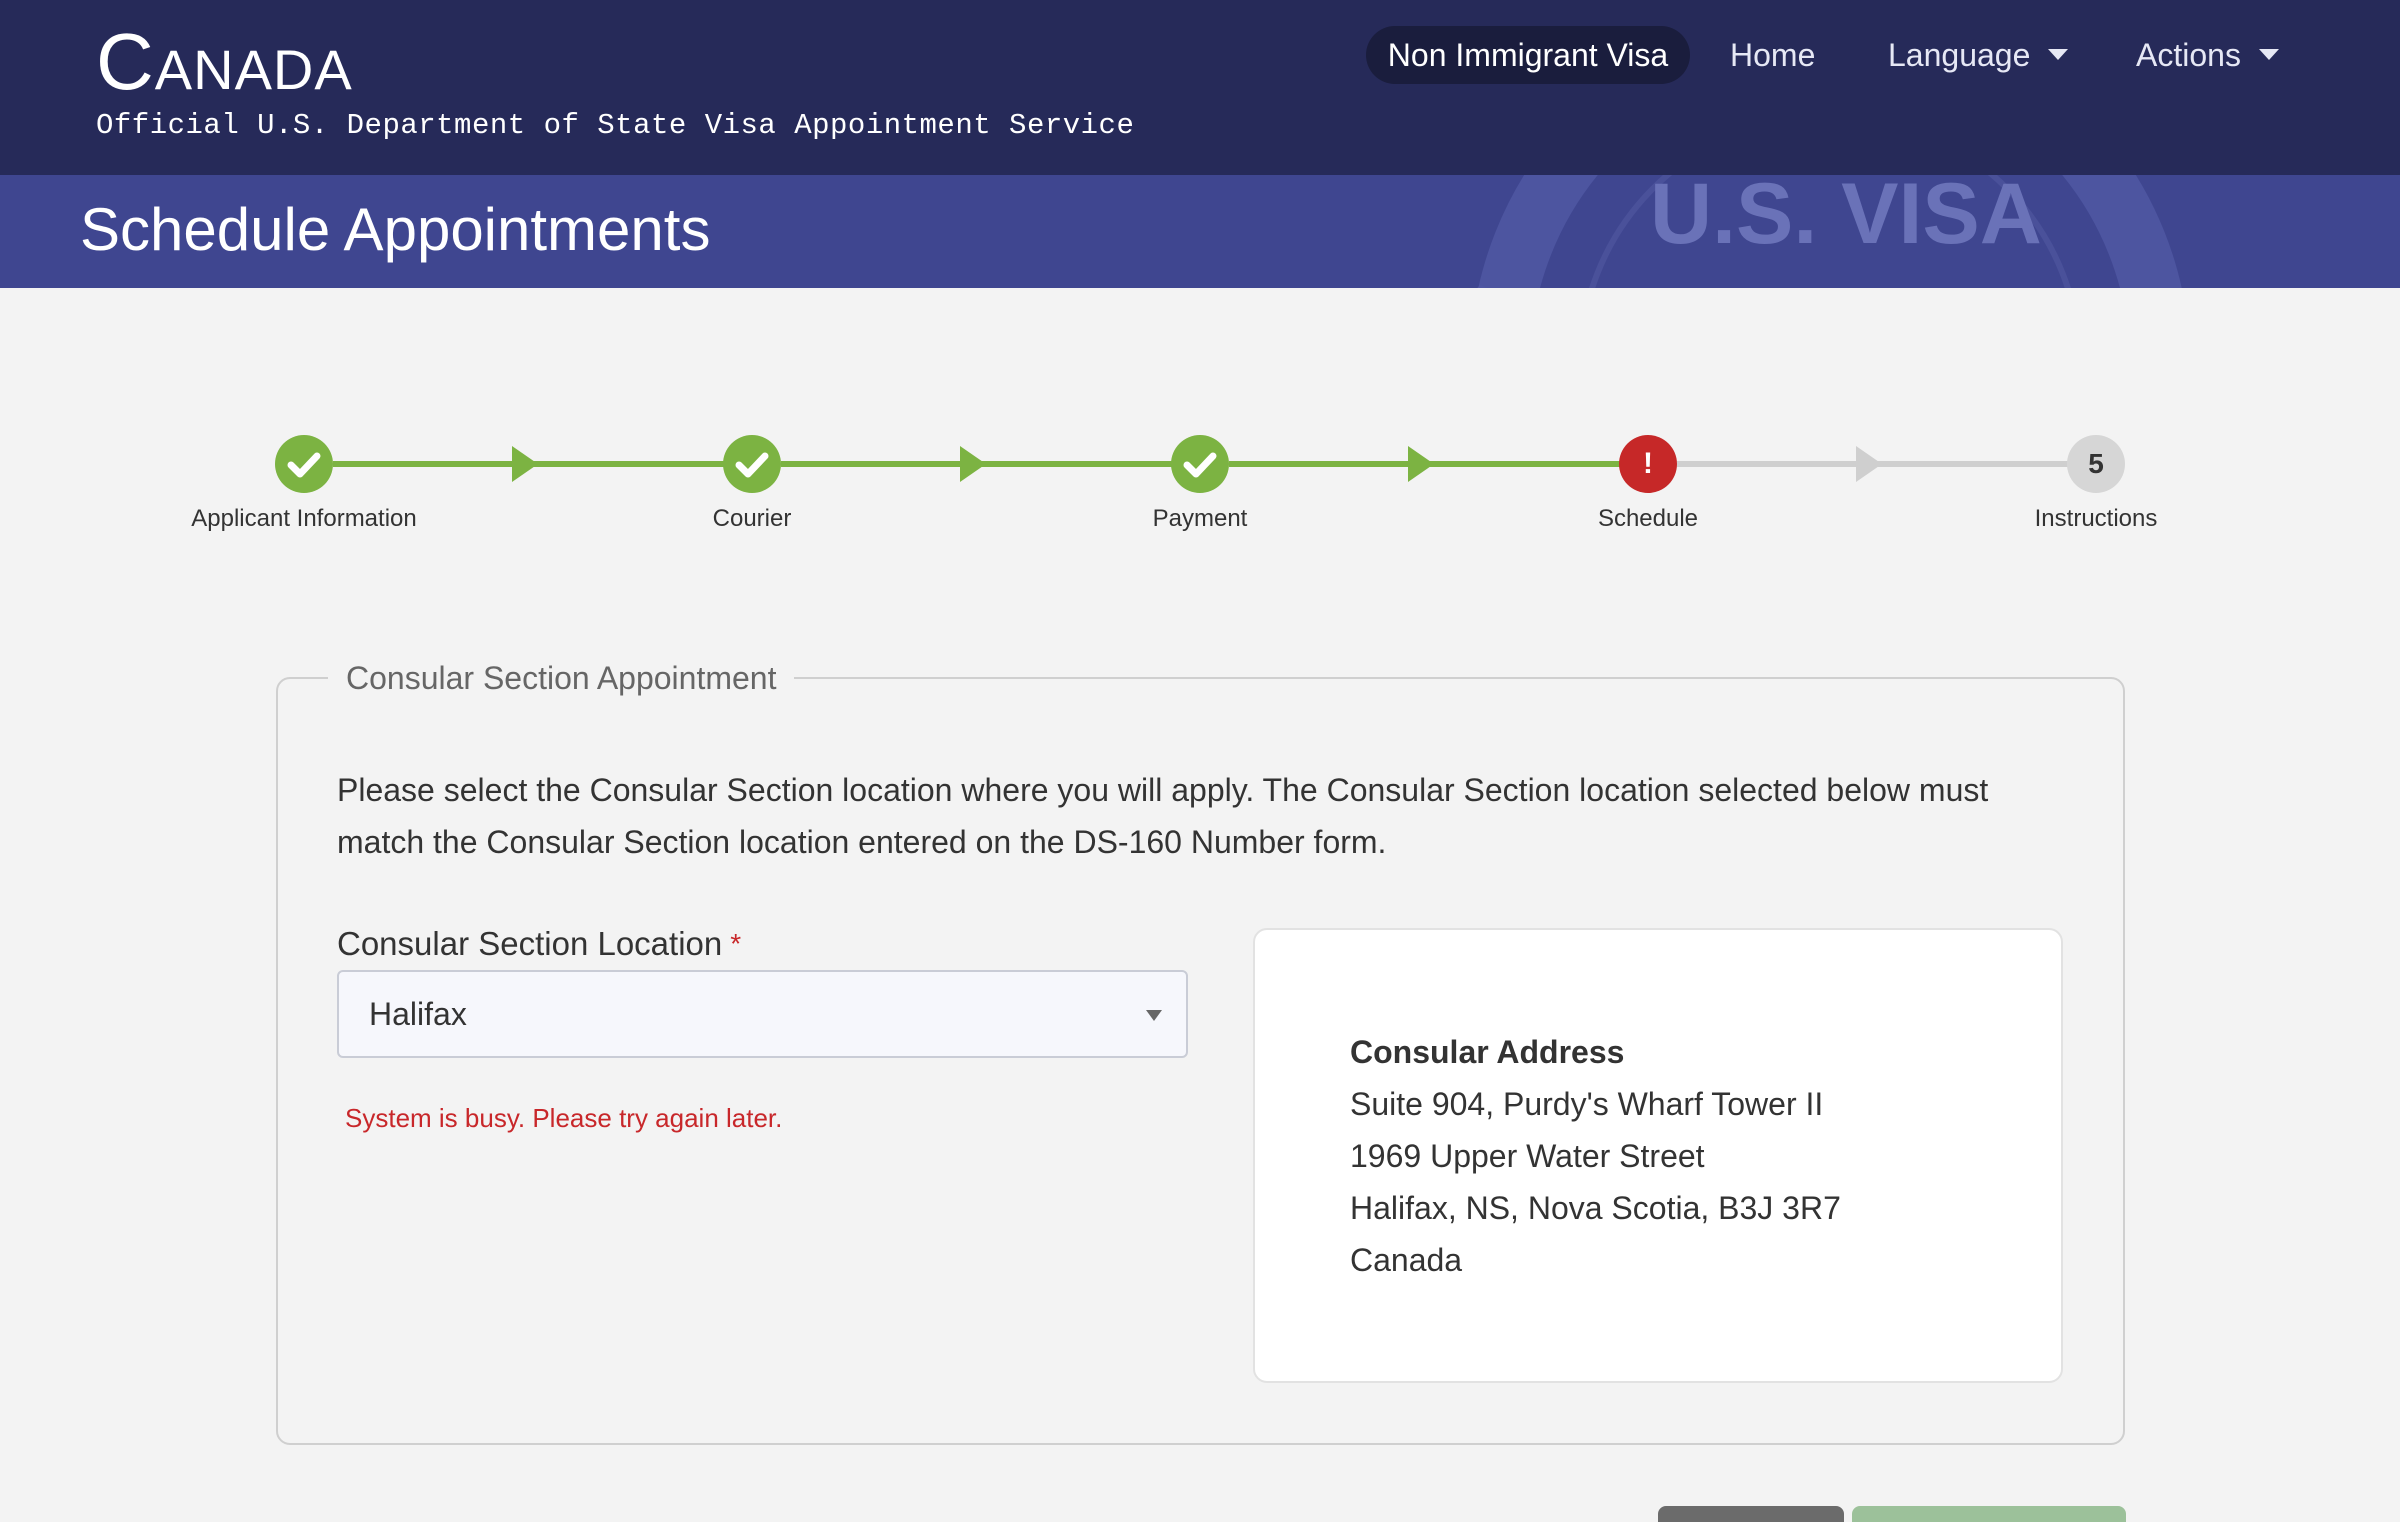  What do you see at coordinates (1527, 1156) in the screenshot?
I see `address-line: 1969 Upper Water Street` at bounding box center [1527, 1156].